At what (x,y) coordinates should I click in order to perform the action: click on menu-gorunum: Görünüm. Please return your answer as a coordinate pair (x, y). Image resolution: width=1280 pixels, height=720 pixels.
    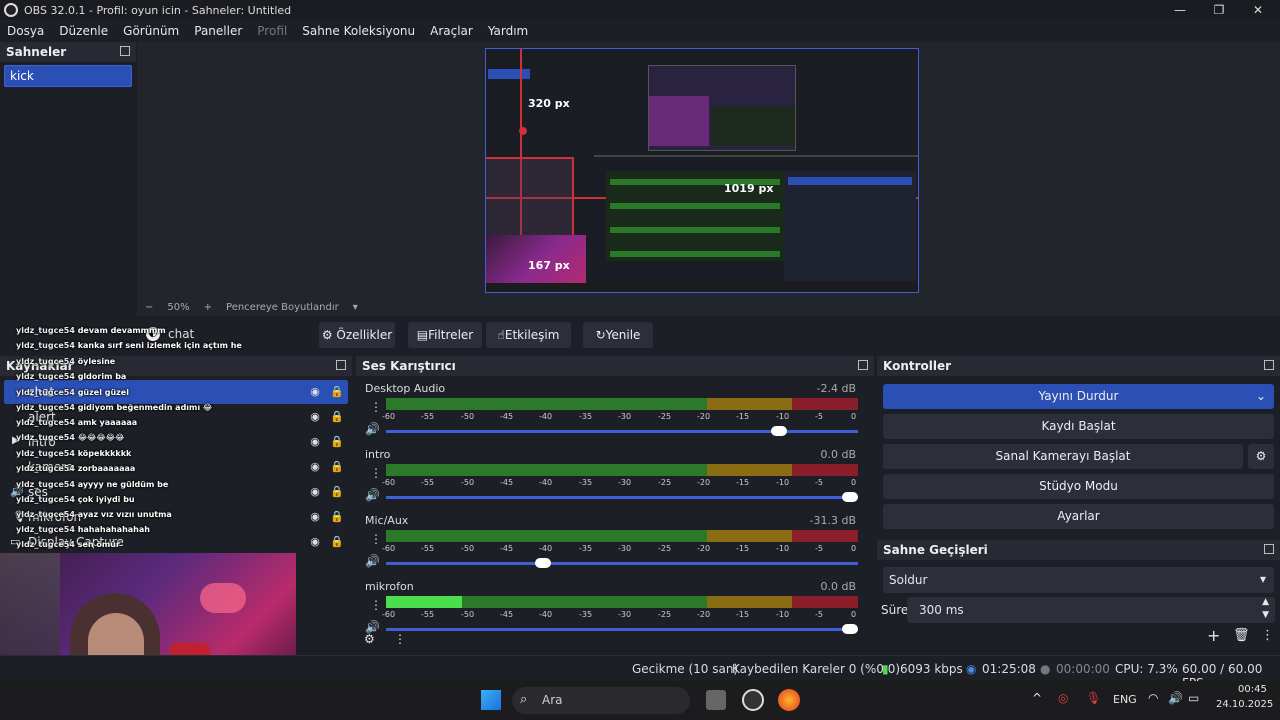
    Looking at the image, I should click on (151, 31).